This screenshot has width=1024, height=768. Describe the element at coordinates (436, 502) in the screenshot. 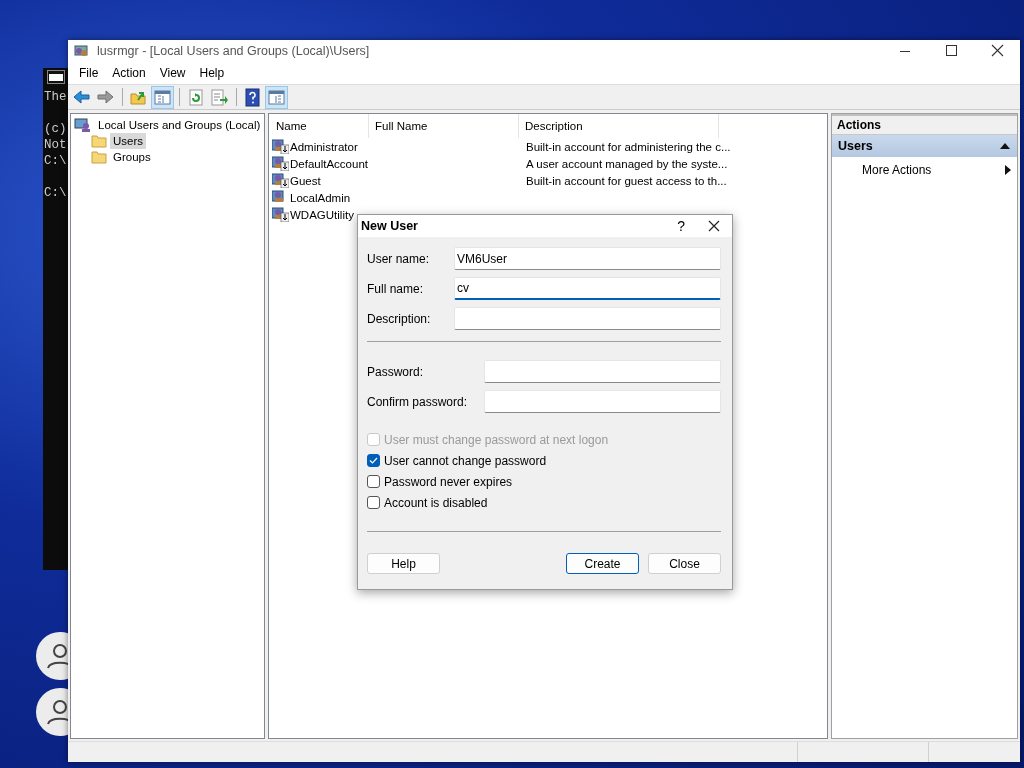

I see `checkbox-label: Account is disabled` at that location.